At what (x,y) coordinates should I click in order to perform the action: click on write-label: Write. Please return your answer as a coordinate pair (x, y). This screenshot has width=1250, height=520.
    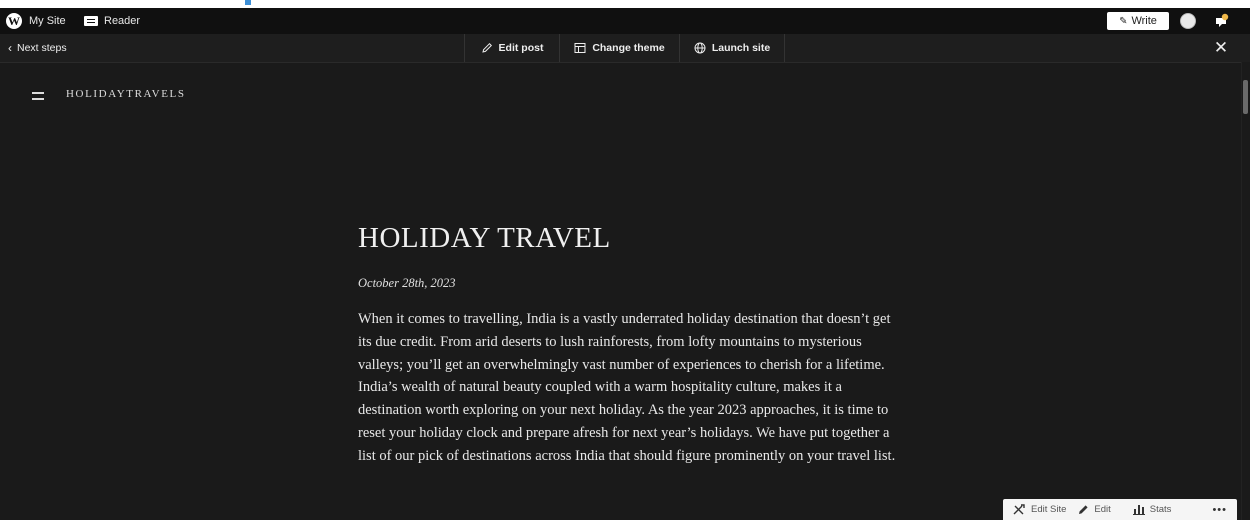
    Looking at the image, I should click on (1144, 21).